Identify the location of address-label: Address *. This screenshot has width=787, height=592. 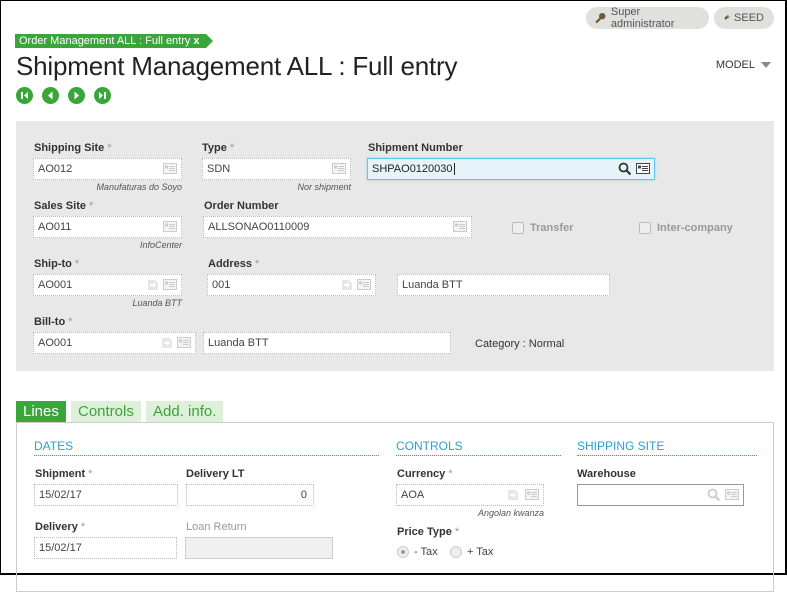
(234, 264).